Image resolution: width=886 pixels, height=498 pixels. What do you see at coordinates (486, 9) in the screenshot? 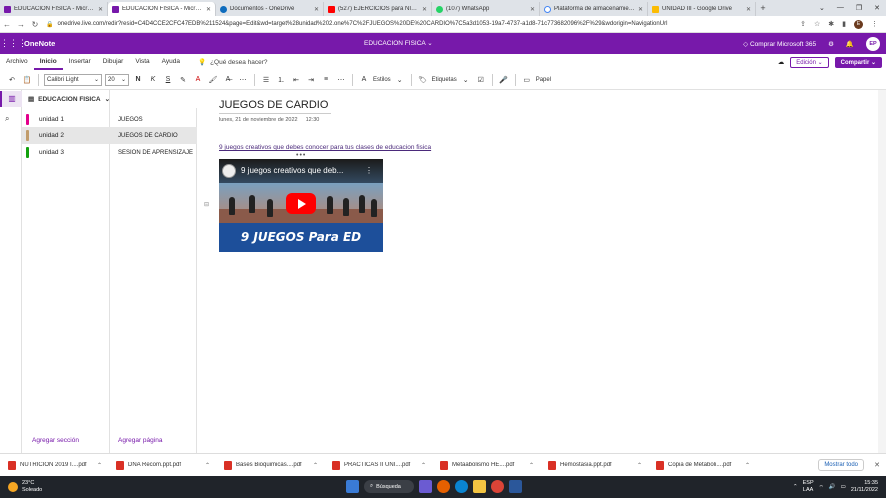
I see `browser-tab: (107) WhatsApp ✕` at bounding box center [486, 9].